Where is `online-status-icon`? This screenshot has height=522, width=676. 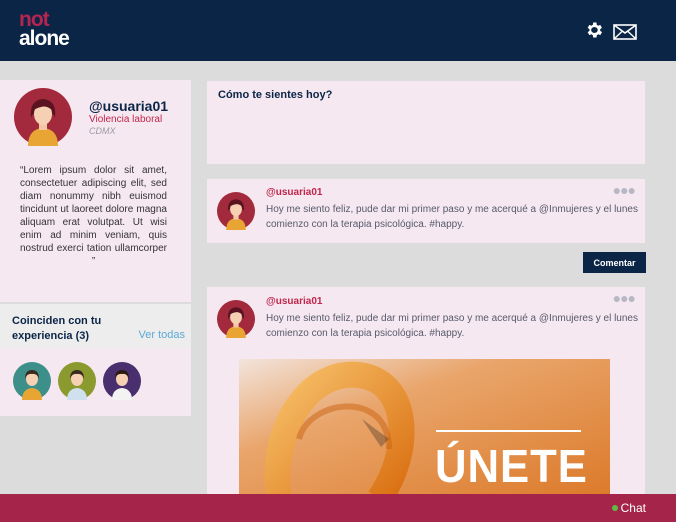
online-status-icon is located at coordinates (614, 508).